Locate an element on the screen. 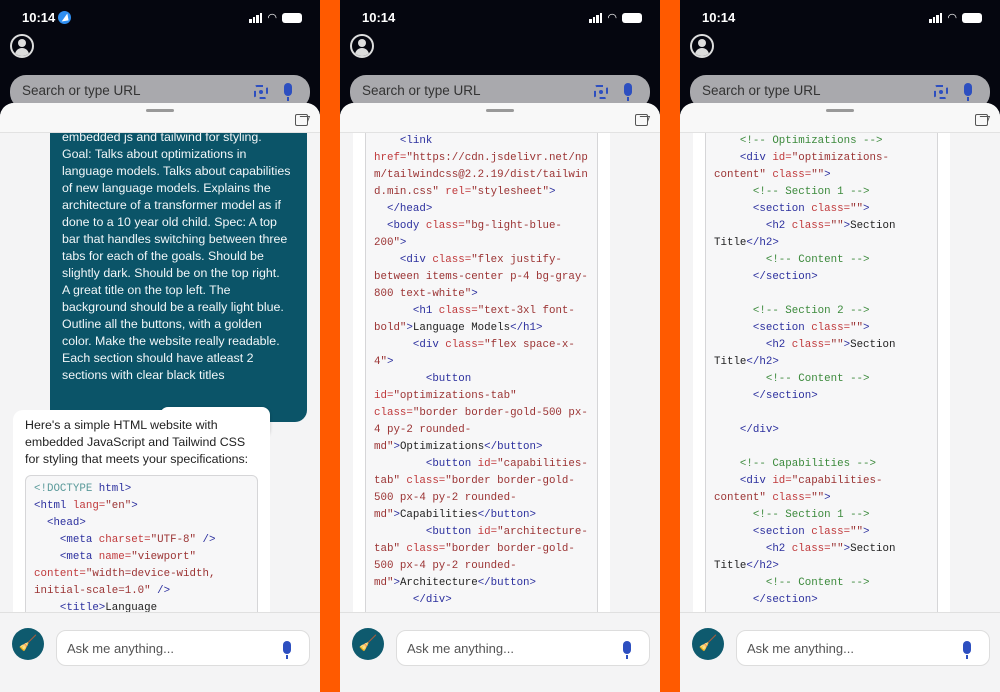 The height and width of the screenshot is (692, 1000). code-token: 500 px-4 py-2 rounded- is located at coordinates (445, 498).